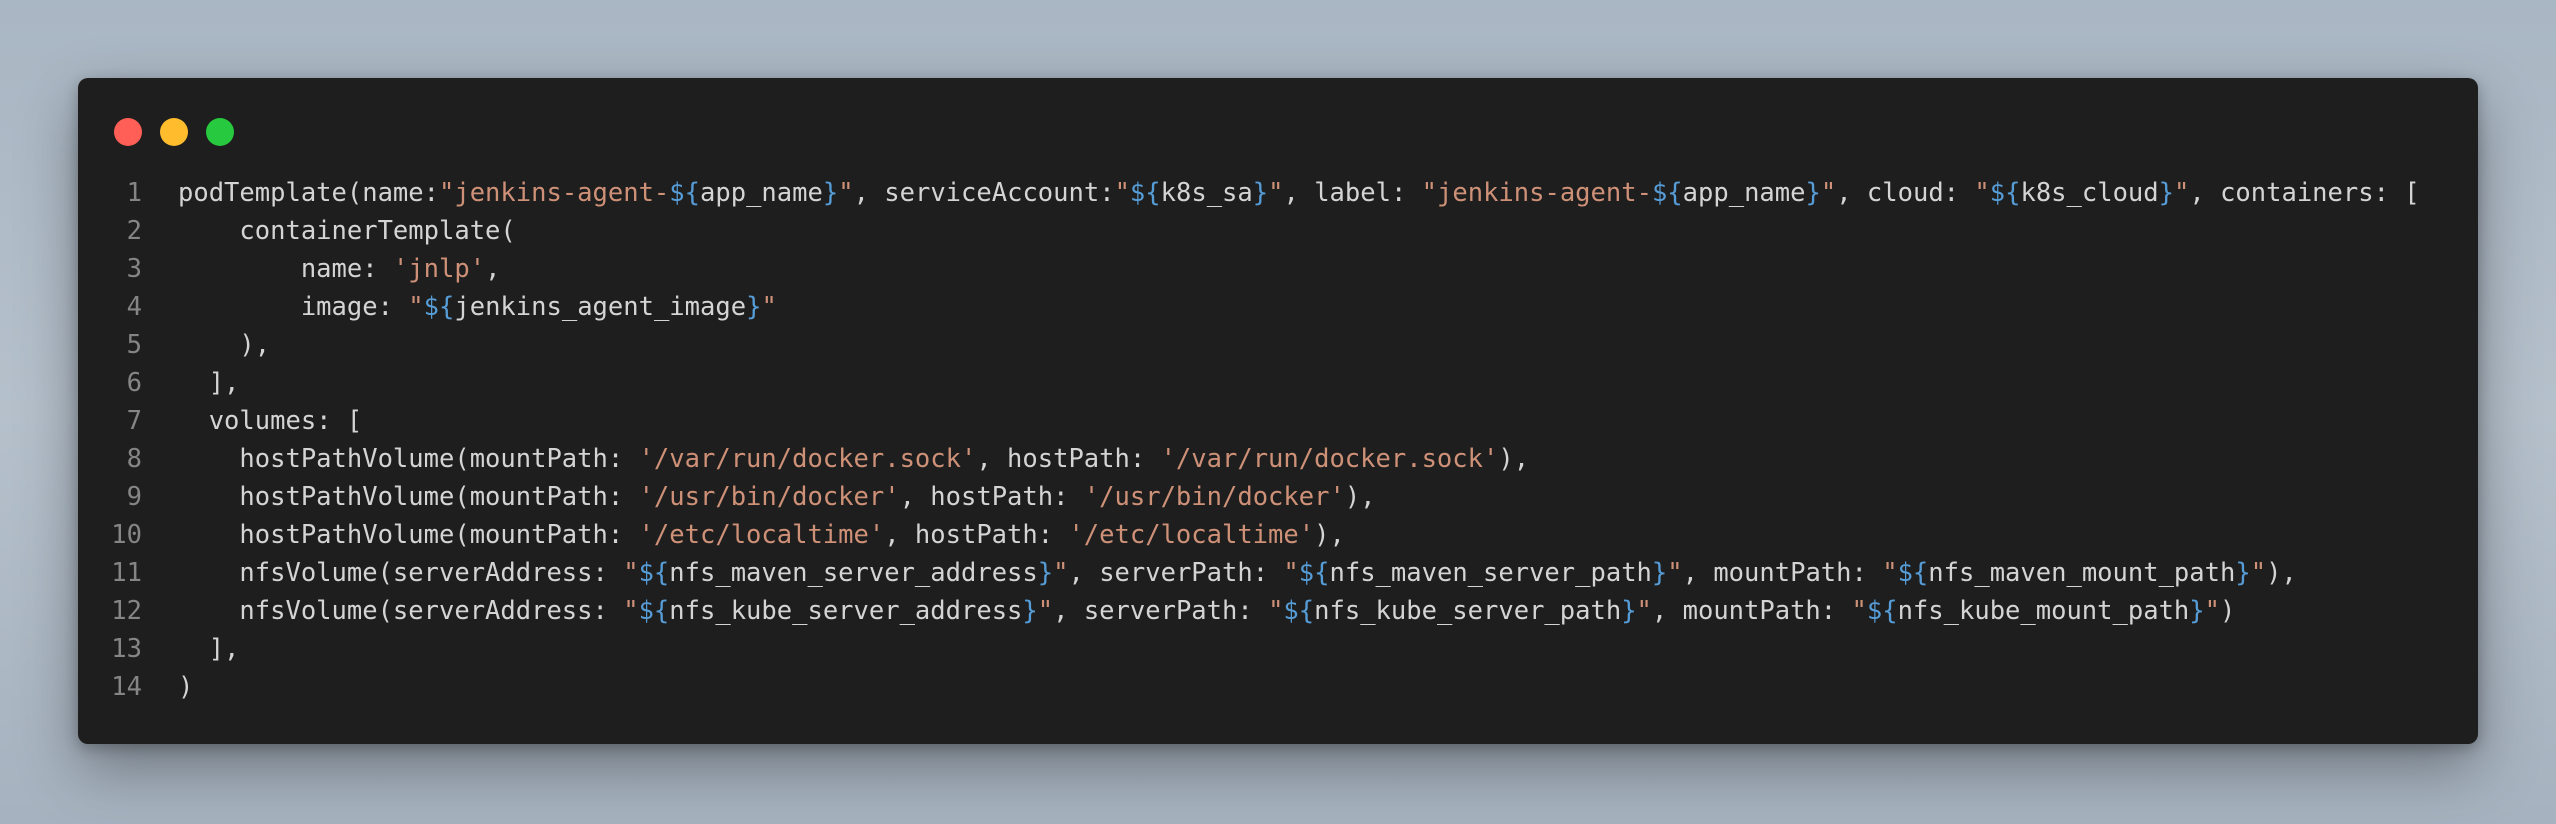 The height and width of the screenshot is (824, 2556). Describe the element at coordinates (128, 132) in the screenshot. I see `close-button` at that location.